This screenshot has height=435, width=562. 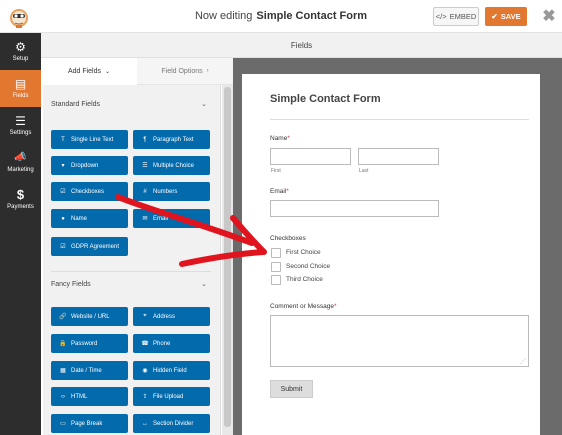 What do you see at coordinates (168, 396) in the screenshot?
I see `field-label: File Upload` at bounding box center [168, 396].